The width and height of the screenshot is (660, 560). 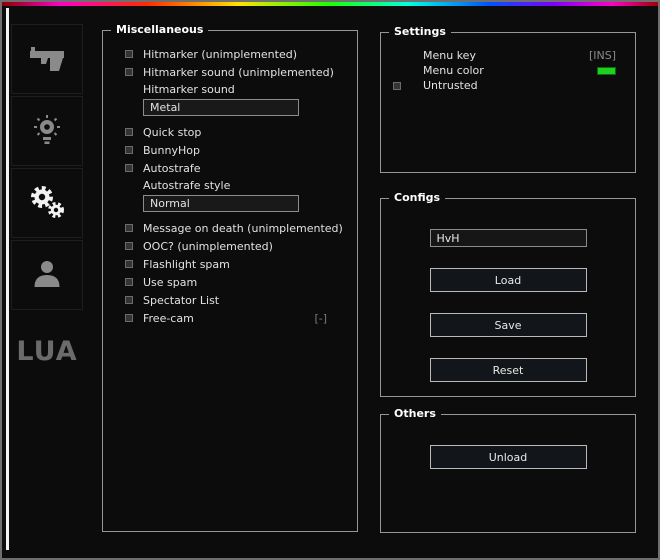 What do you see at coordinates (129, 264) in the screenshot?
I see `flashlight-spam-checkbox` at bounding box center [129, 264].